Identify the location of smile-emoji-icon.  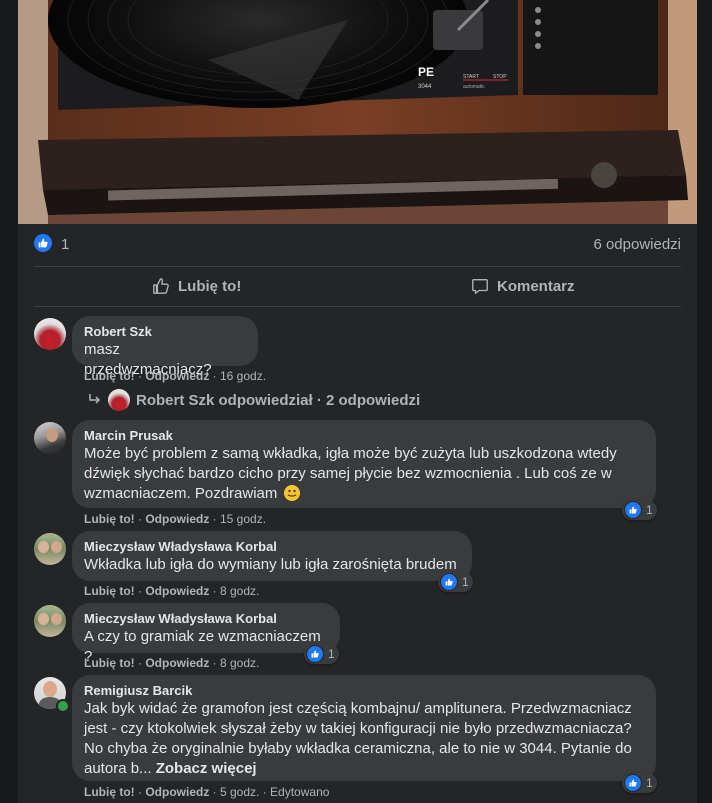
(291, 493).